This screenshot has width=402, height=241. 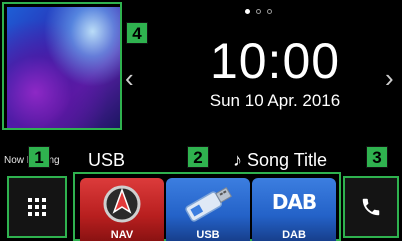 I want to click on page-indicator, so click(x=258, y=11).